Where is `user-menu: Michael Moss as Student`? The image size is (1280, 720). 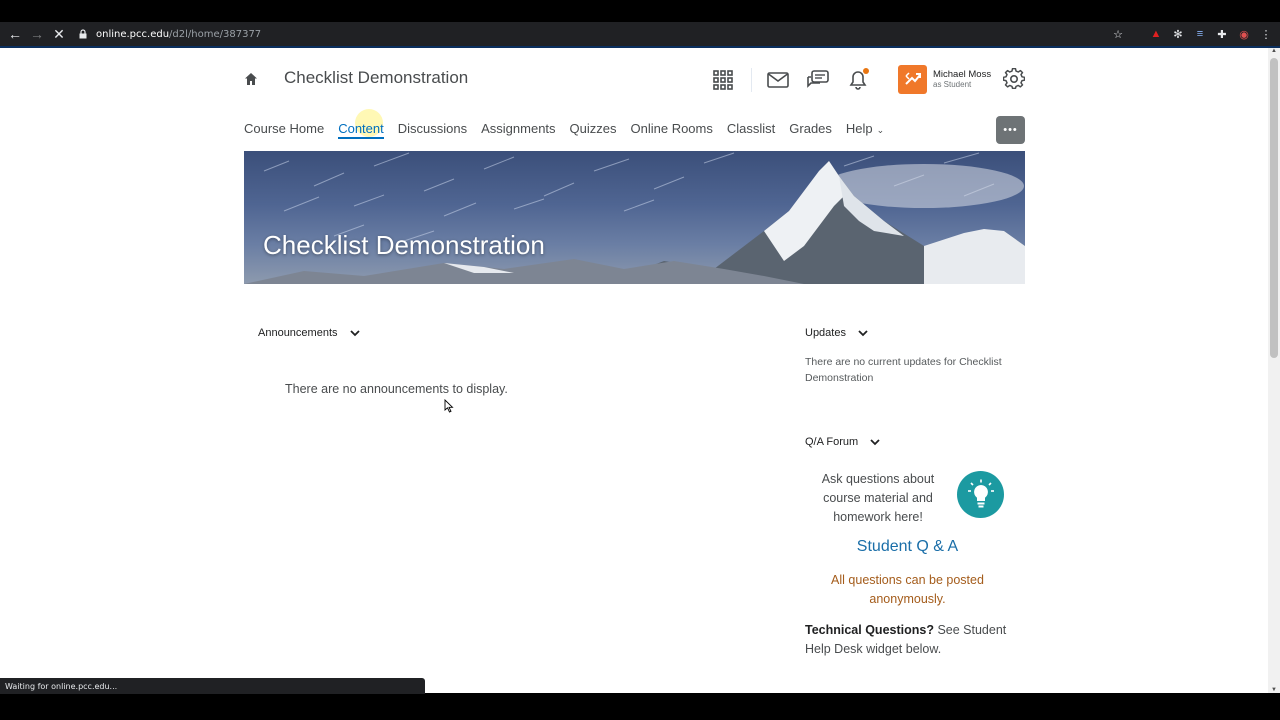
user-menu: Michael Moss as Student is located at coordinates (944, 79).